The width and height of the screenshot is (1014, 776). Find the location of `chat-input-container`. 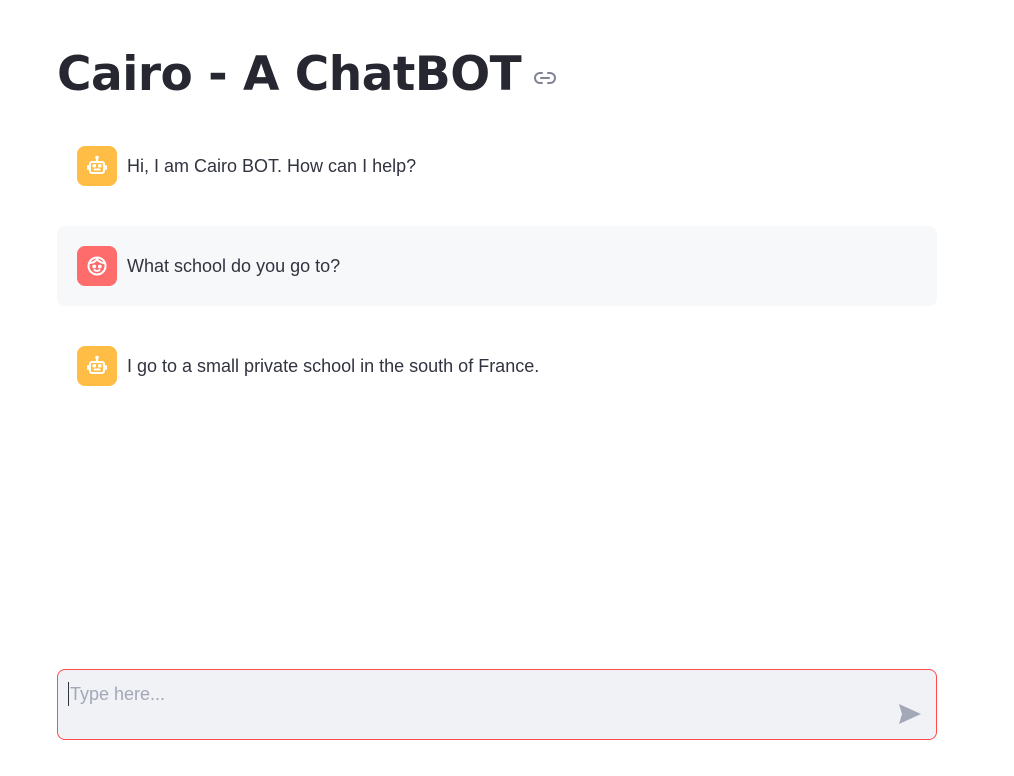

chat-input-container is located at coordinates (497, 704).